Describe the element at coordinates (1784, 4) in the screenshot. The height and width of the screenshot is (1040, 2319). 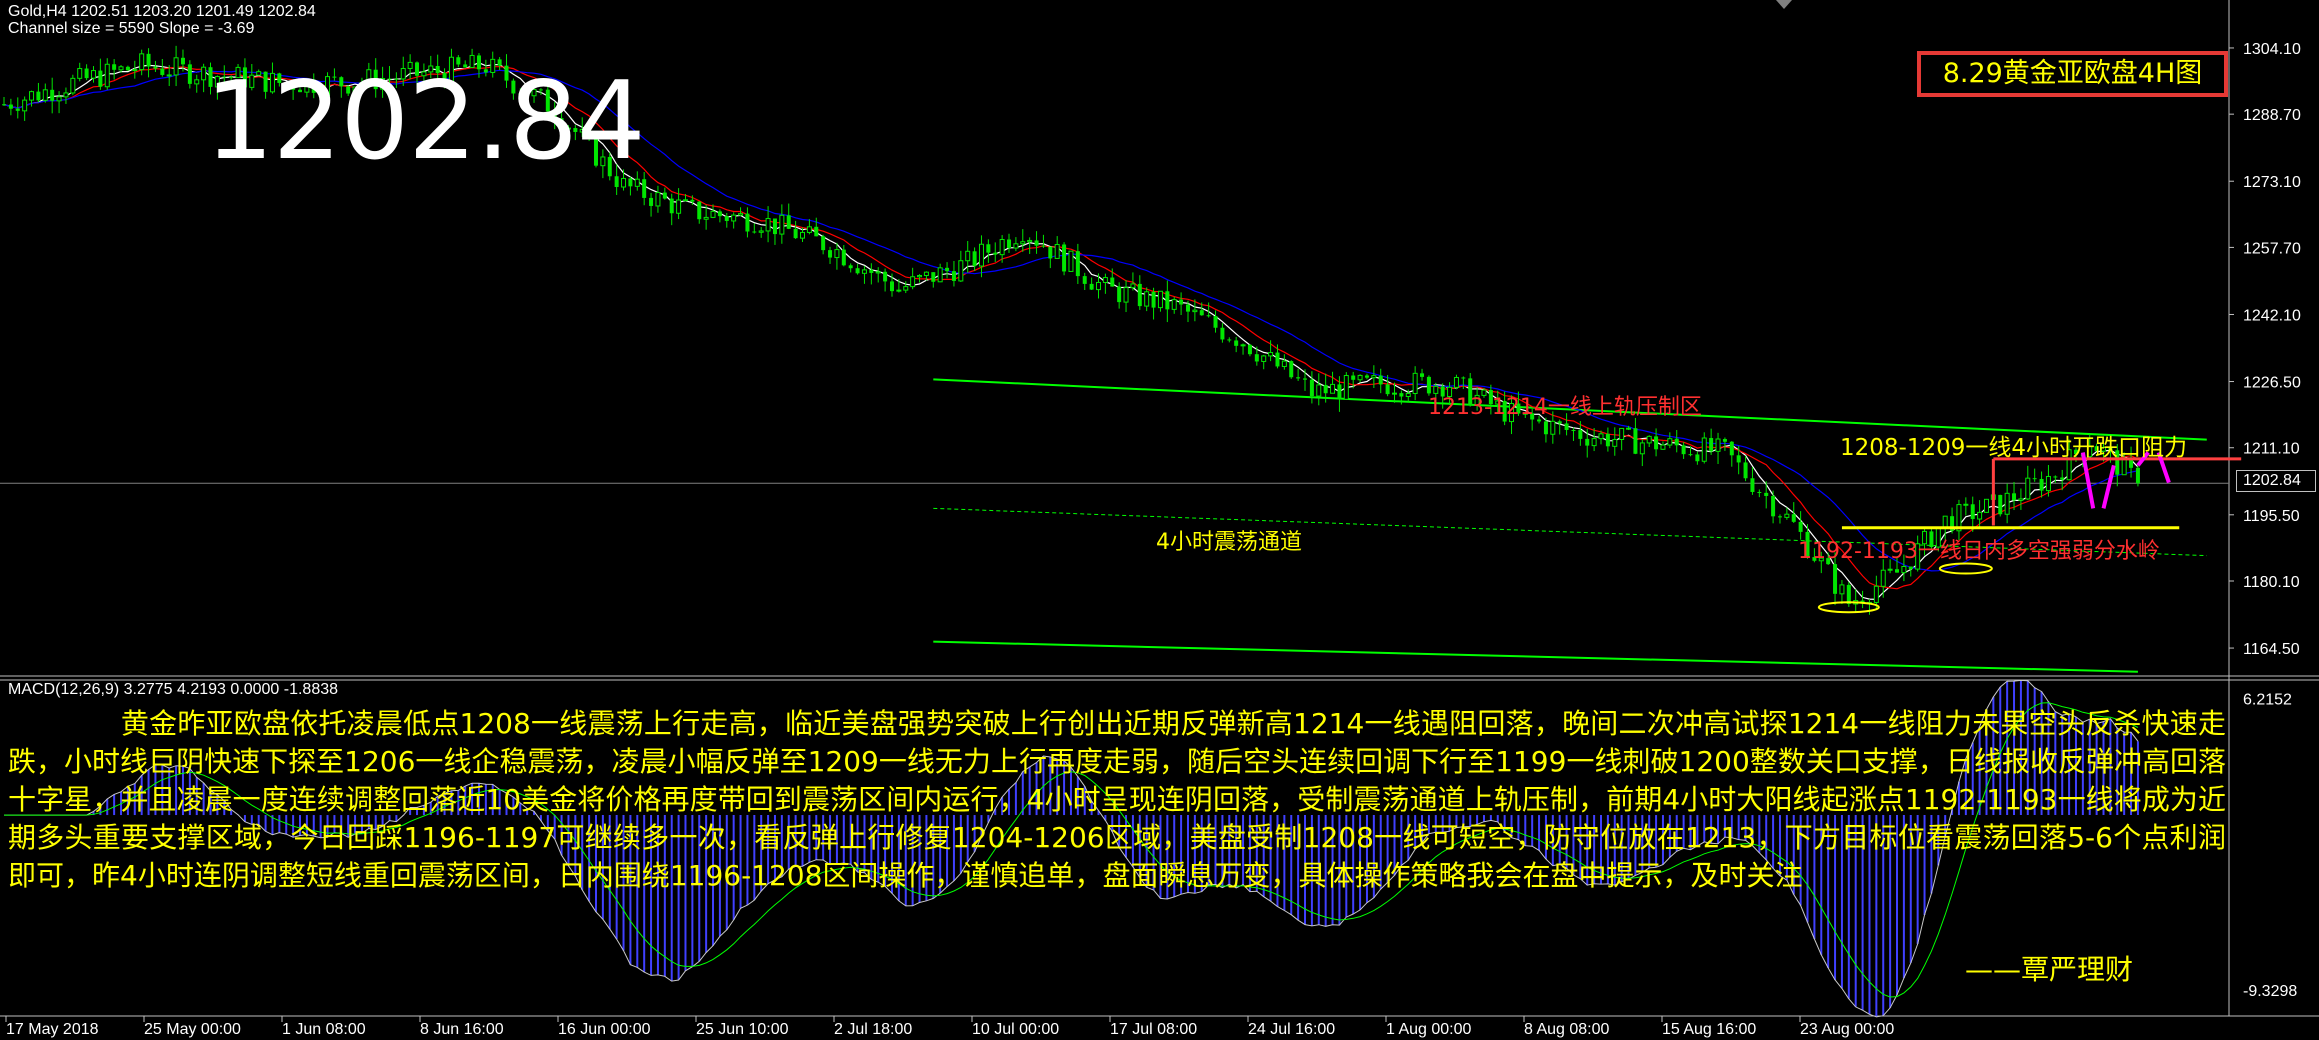
I see `one-click-toggle-icon` at that location.